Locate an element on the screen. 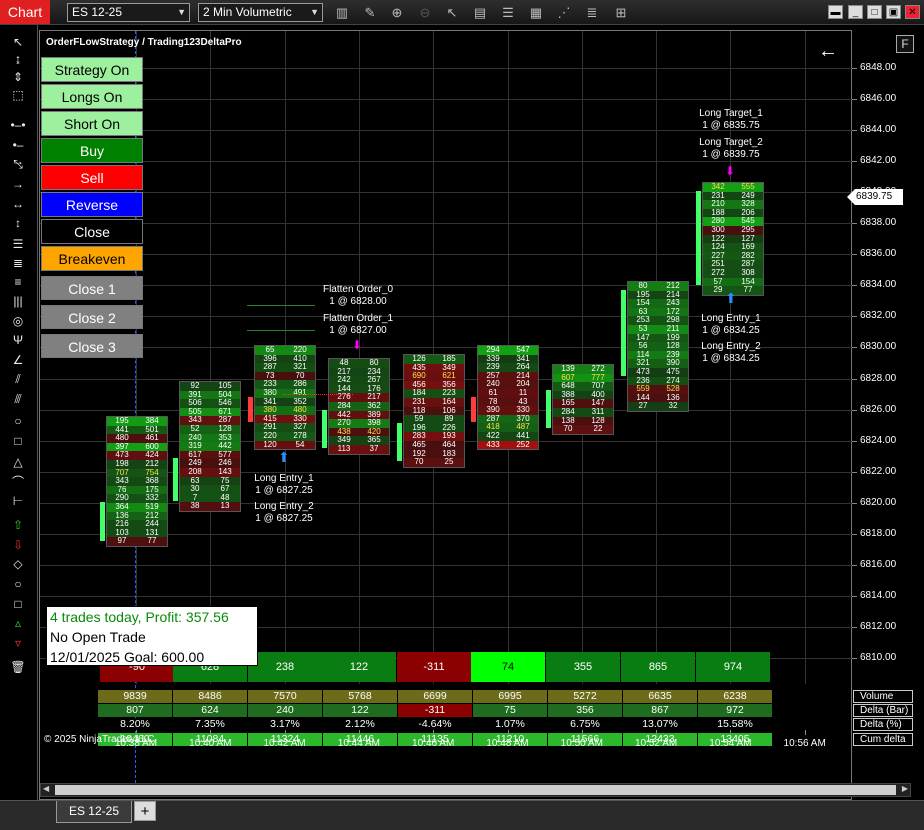 The height and width of the screenshot is (830, 924). triangle-down-icon: ▿ is located at coordinates (18, 643).